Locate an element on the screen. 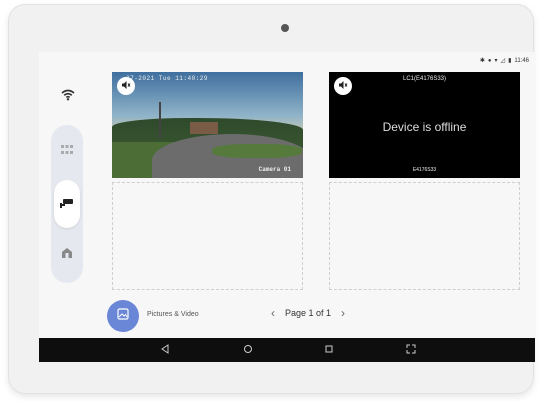 The width and height of the screenshot is (540, 401). pictures-video-button is located at coordinates (123, 316).